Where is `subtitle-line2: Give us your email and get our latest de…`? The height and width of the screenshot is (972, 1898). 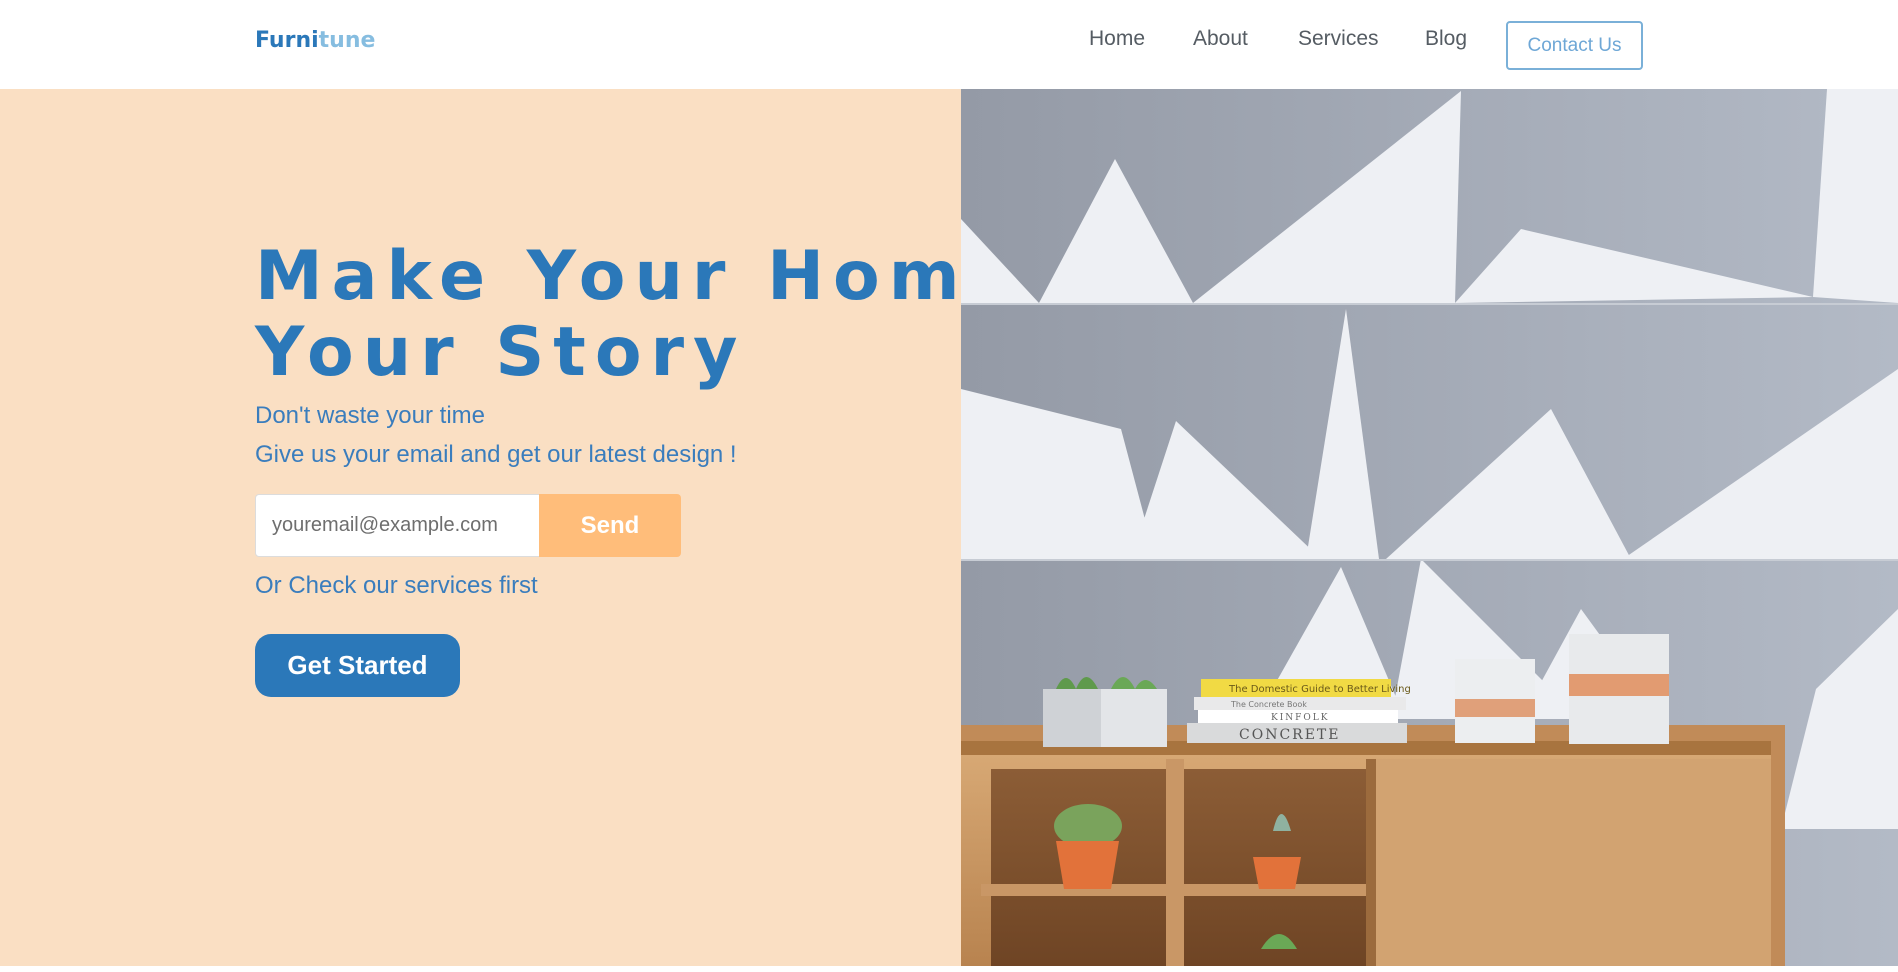 subtitle-line2: Give us your email and get our latest de… is located at coordinates (496, 454).